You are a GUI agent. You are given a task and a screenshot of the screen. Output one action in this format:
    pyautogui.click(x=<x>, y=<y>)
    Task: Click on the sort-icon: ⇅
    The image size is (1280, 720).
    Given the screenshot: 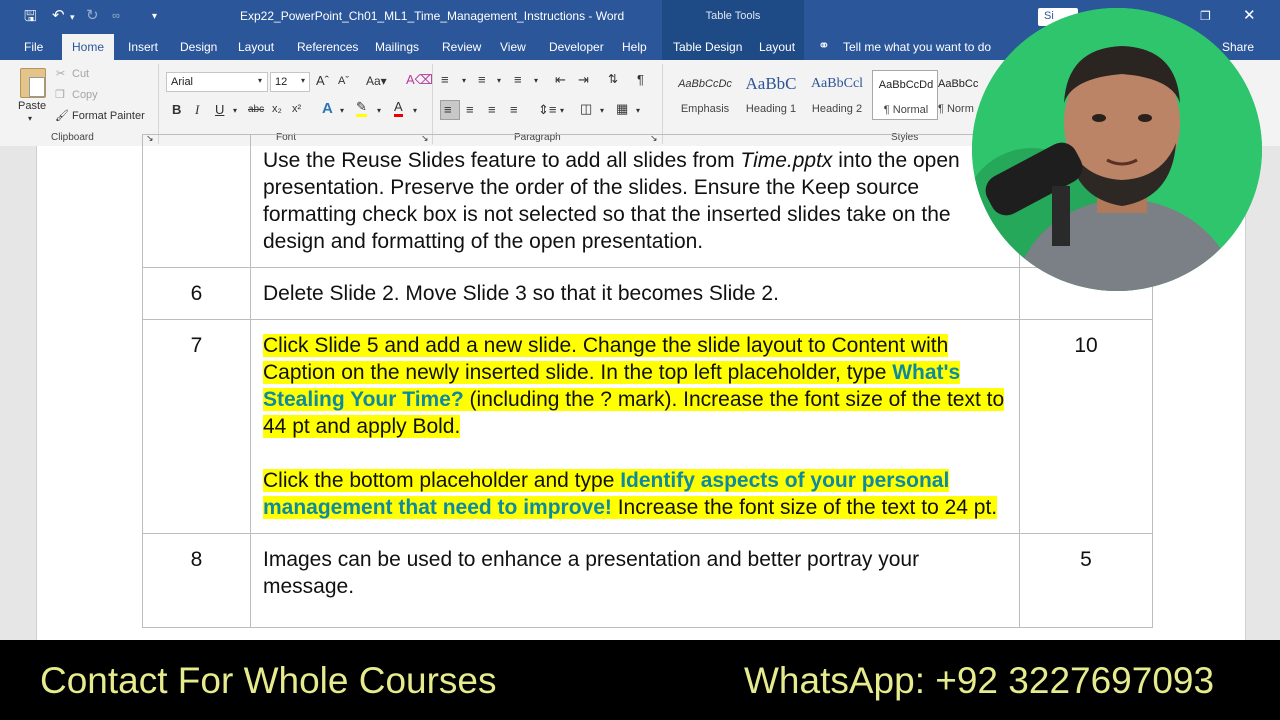 What is the action you would take?
    pyautogui.click(x=613, y=79)
    